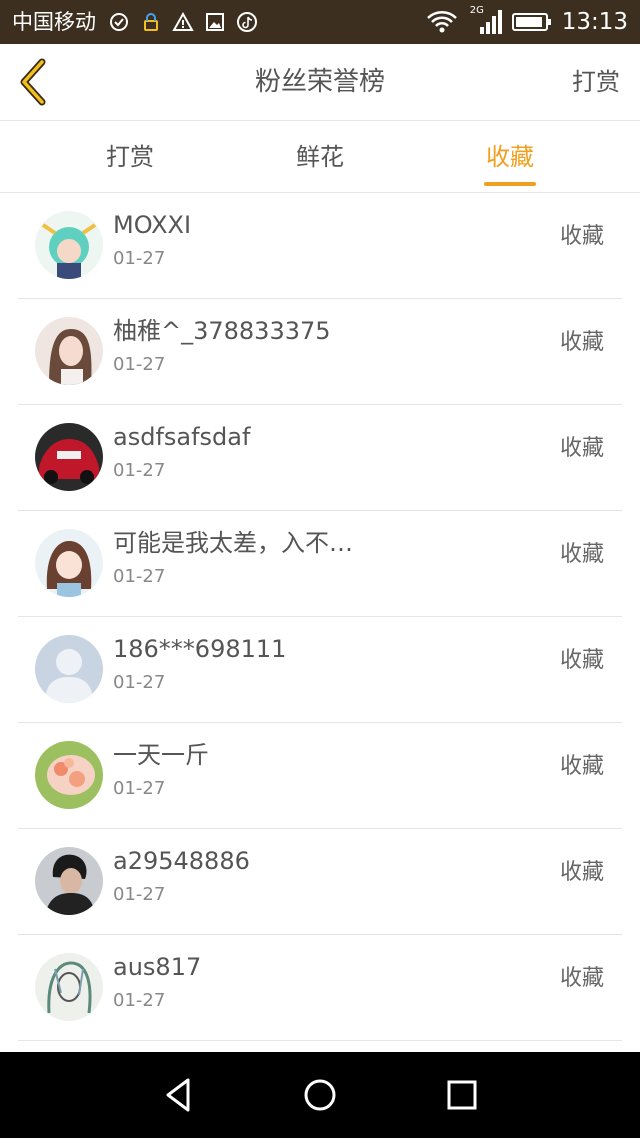 The height and width of the screenshot is (1138, 640). I want to click on fan-name: 186***698111, so click(200, 649).